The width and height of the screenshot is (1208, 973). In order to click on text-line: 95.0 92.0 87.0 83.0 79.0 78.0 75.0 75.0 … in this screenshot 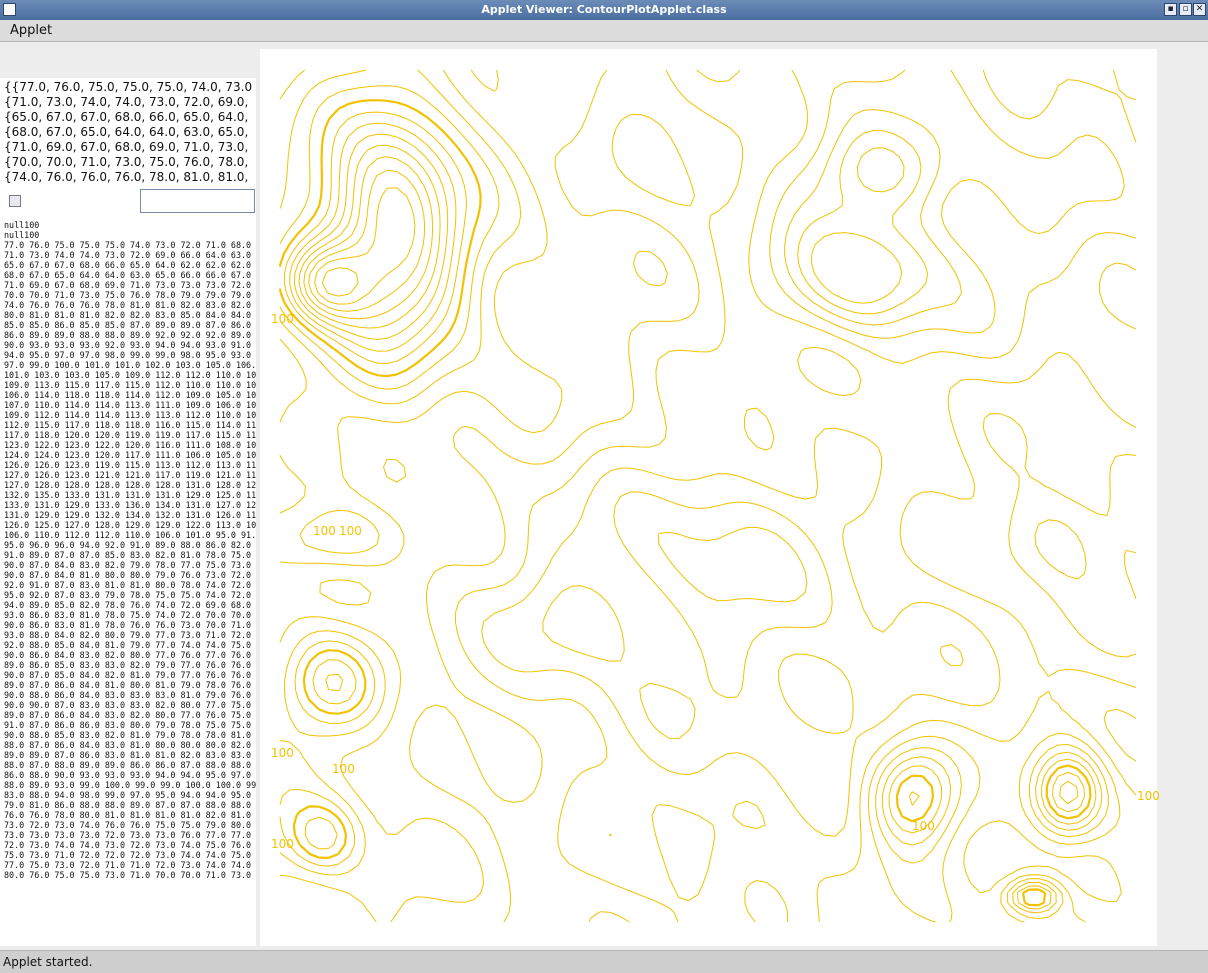, I will do `click(128, 595)`.